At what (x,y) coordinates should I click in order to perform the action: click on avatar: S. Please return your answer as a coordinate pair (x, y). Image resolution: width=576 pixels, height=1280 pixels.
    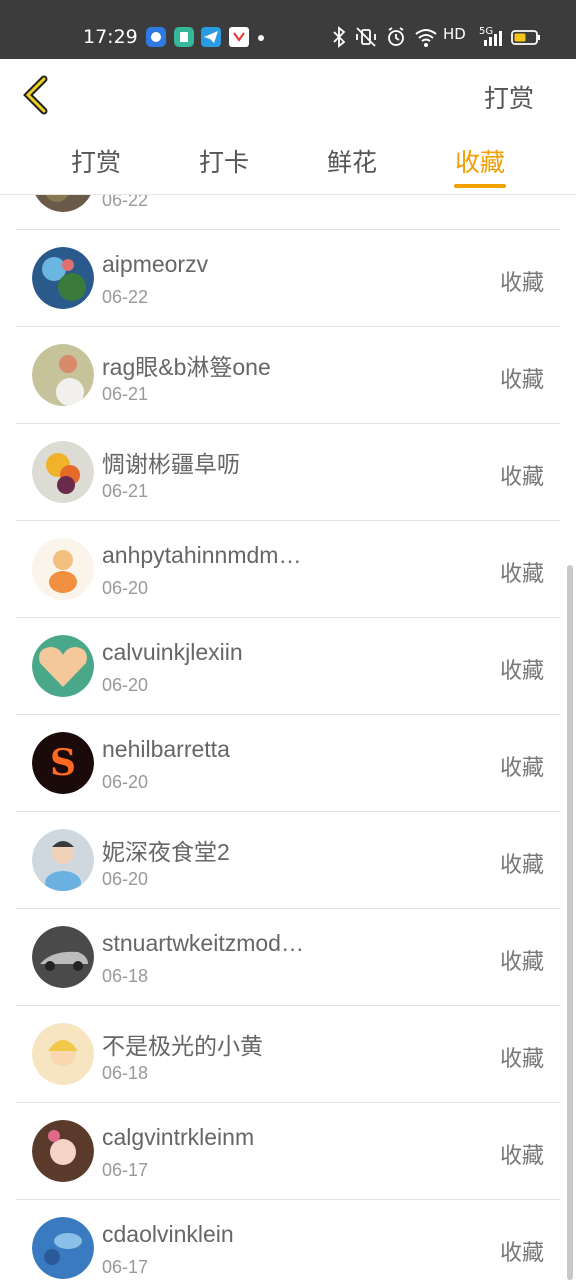
    Looking at the image, I should click on (63, 763).